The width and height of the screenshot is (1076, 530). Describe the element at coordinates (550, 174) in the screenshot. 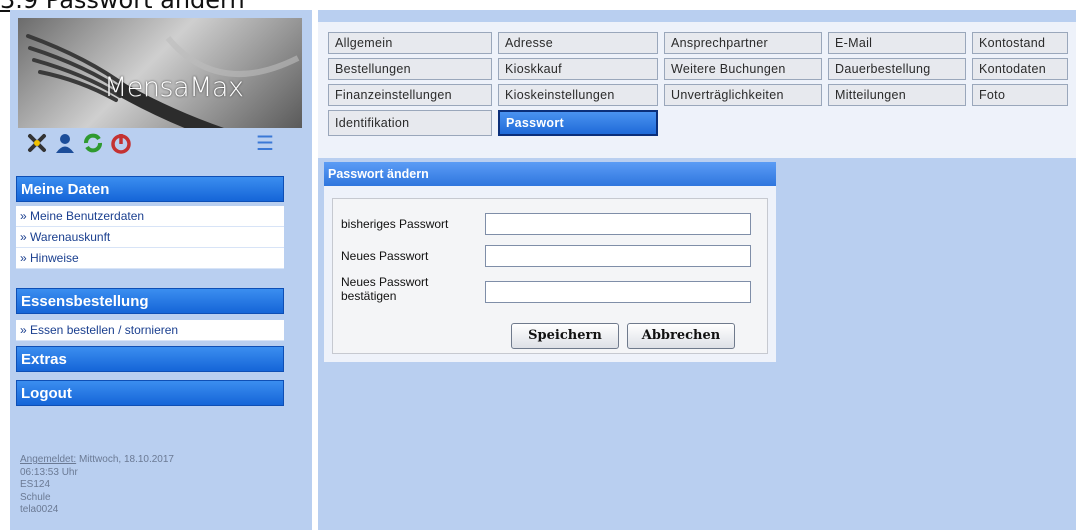

I see `panel-title: Passwort ändern` at that location.